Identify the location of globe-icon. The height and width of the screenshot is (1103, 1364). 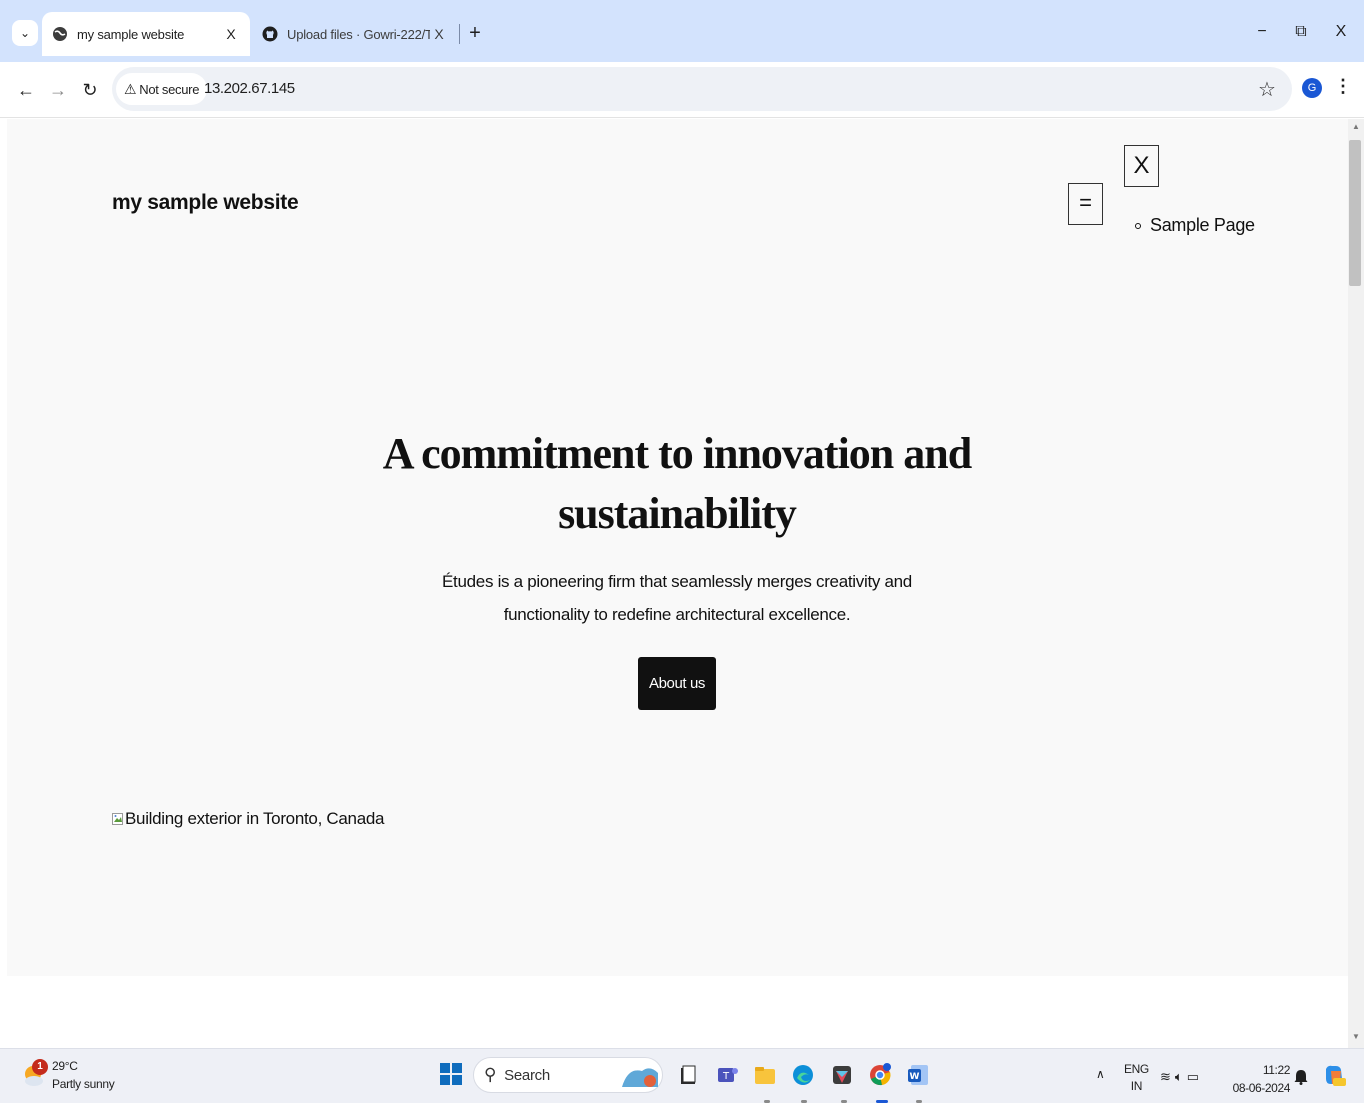
(60, 34).